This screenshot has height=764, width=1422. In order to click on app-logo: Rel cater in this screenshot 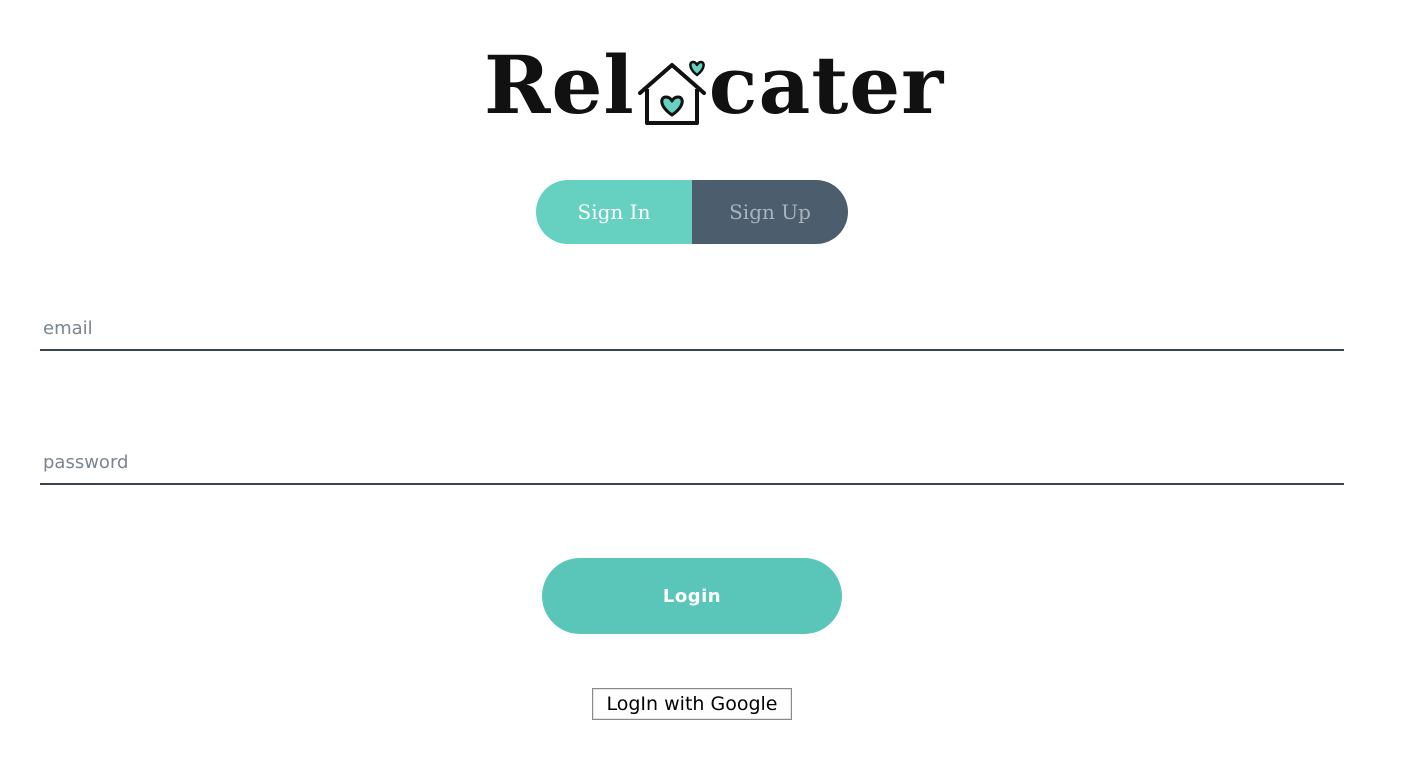, I will do `click(713, 86)`.